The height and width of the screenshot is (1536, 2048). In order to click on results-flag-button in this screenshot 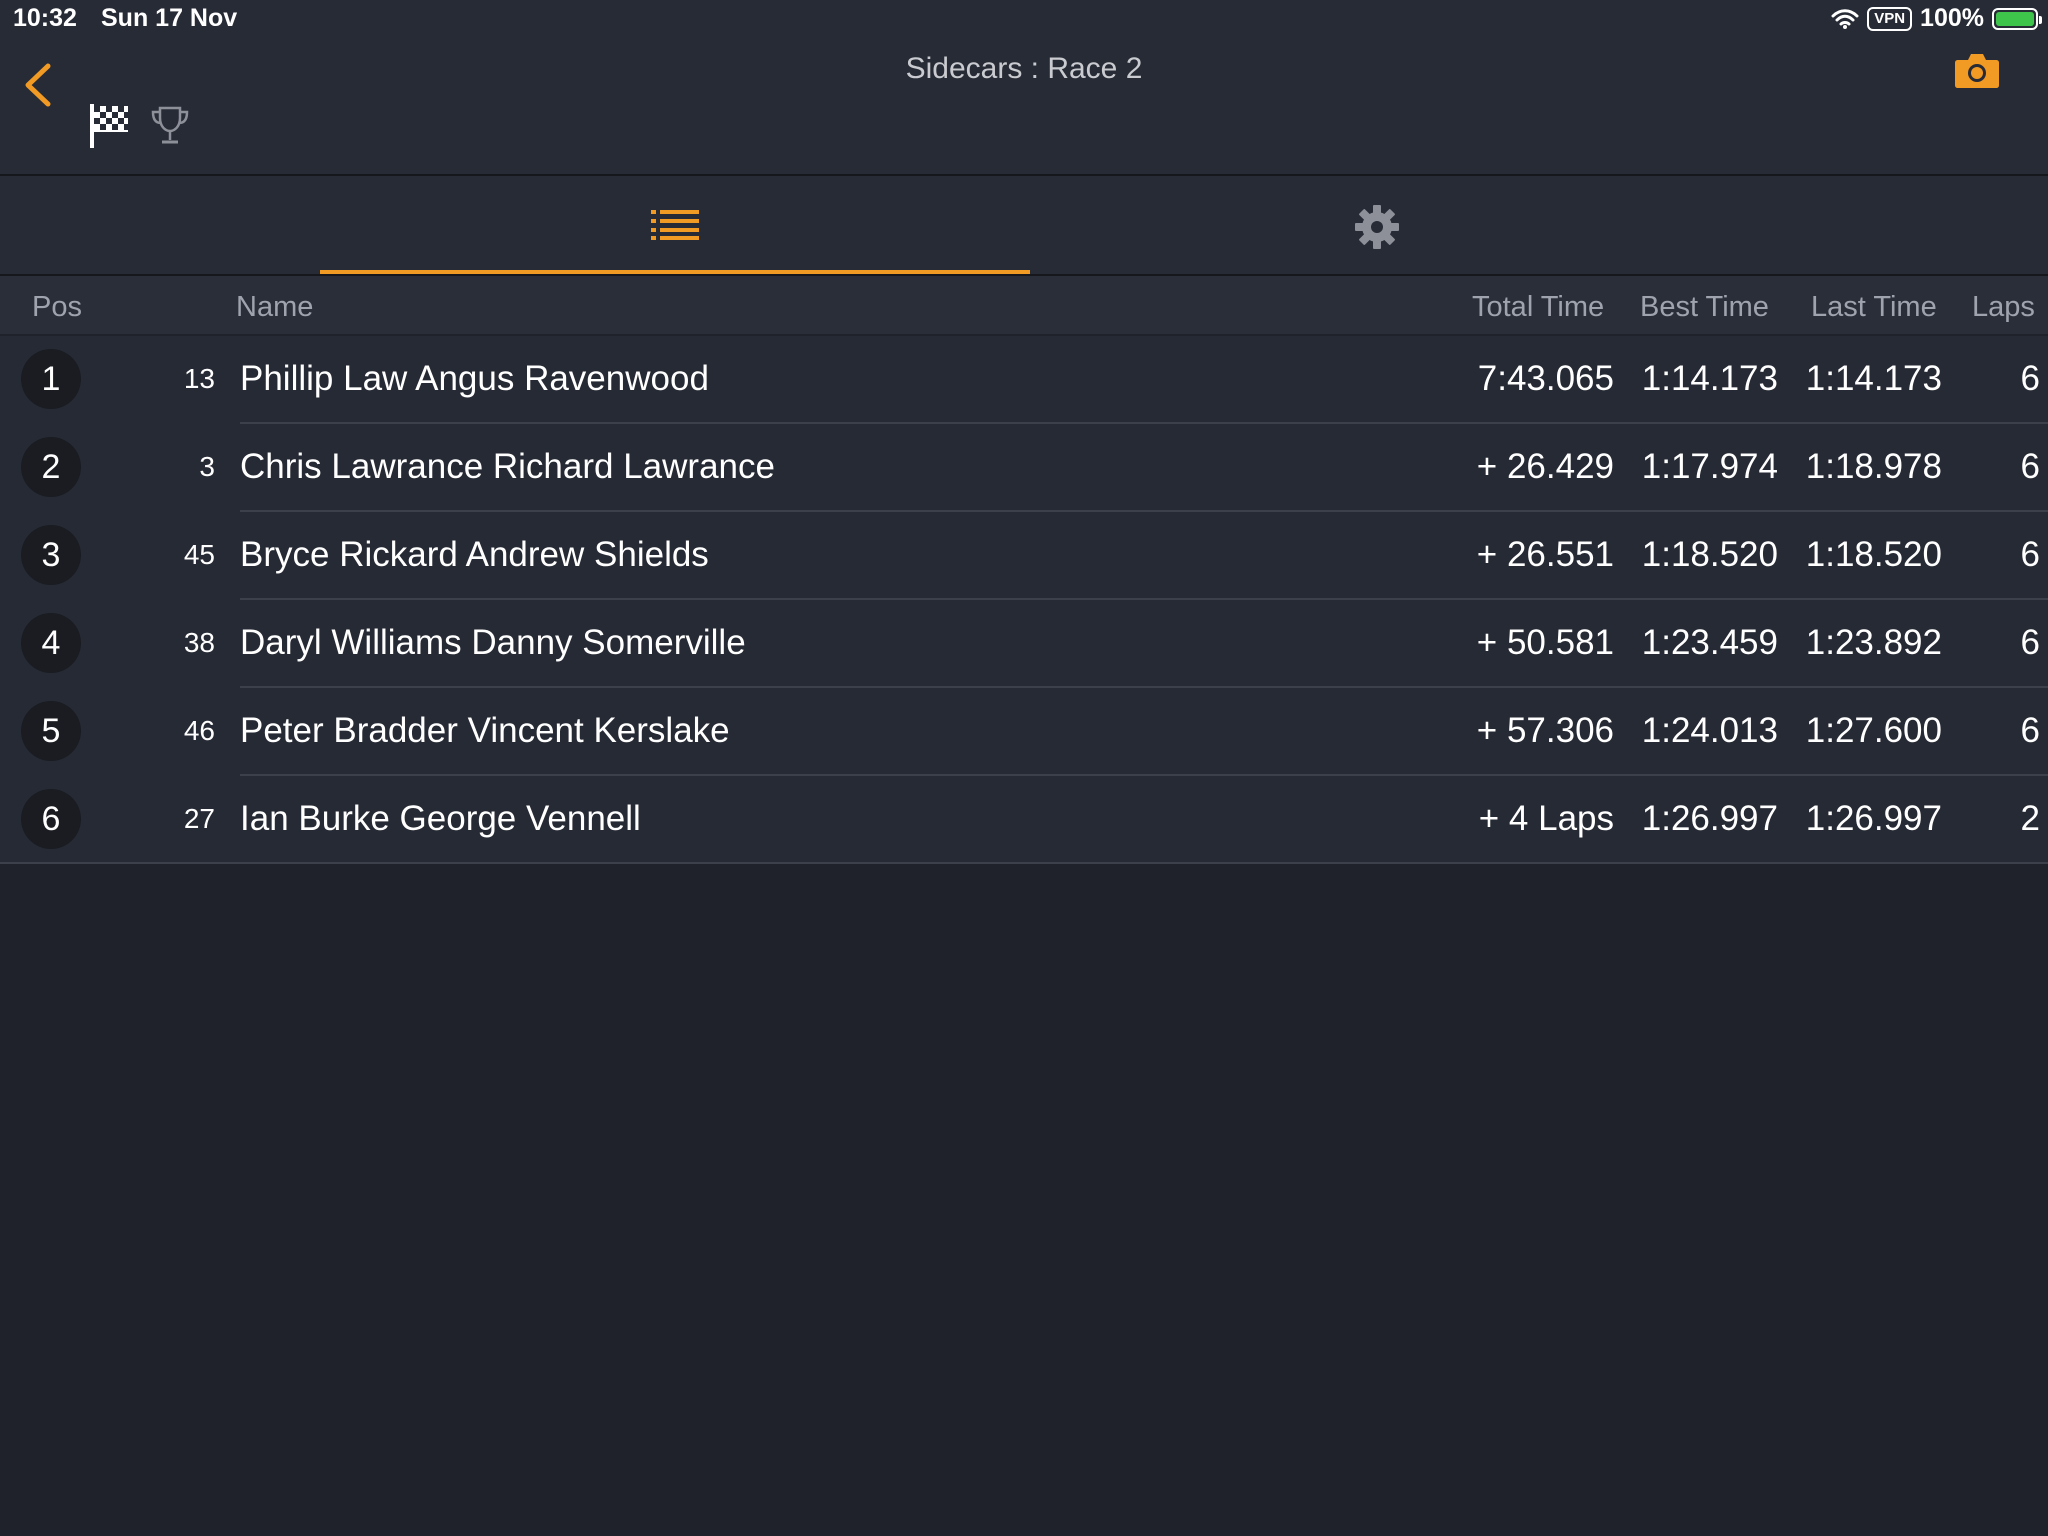, I will do `click(109, 126)`.